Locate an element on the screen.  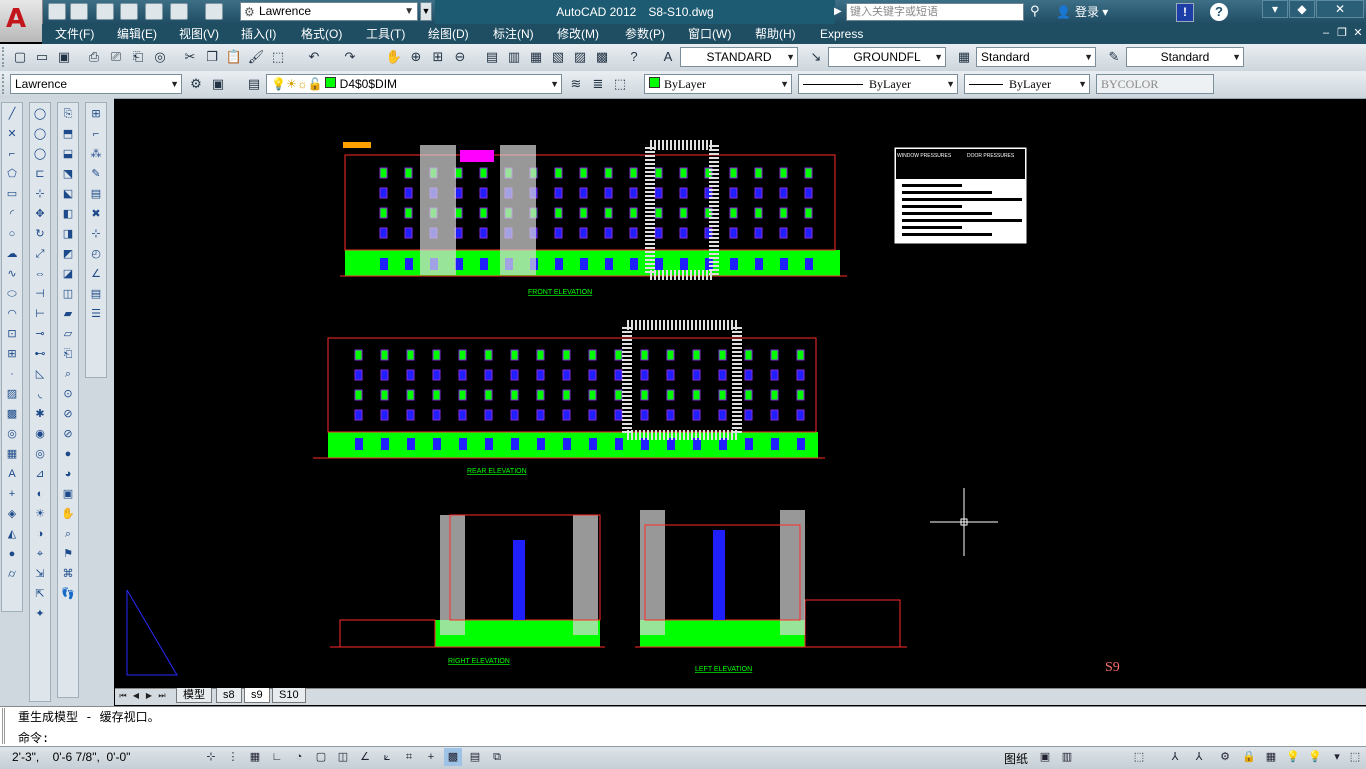
tab-last-icon: ⏭ is located at coordinates (162, 695).